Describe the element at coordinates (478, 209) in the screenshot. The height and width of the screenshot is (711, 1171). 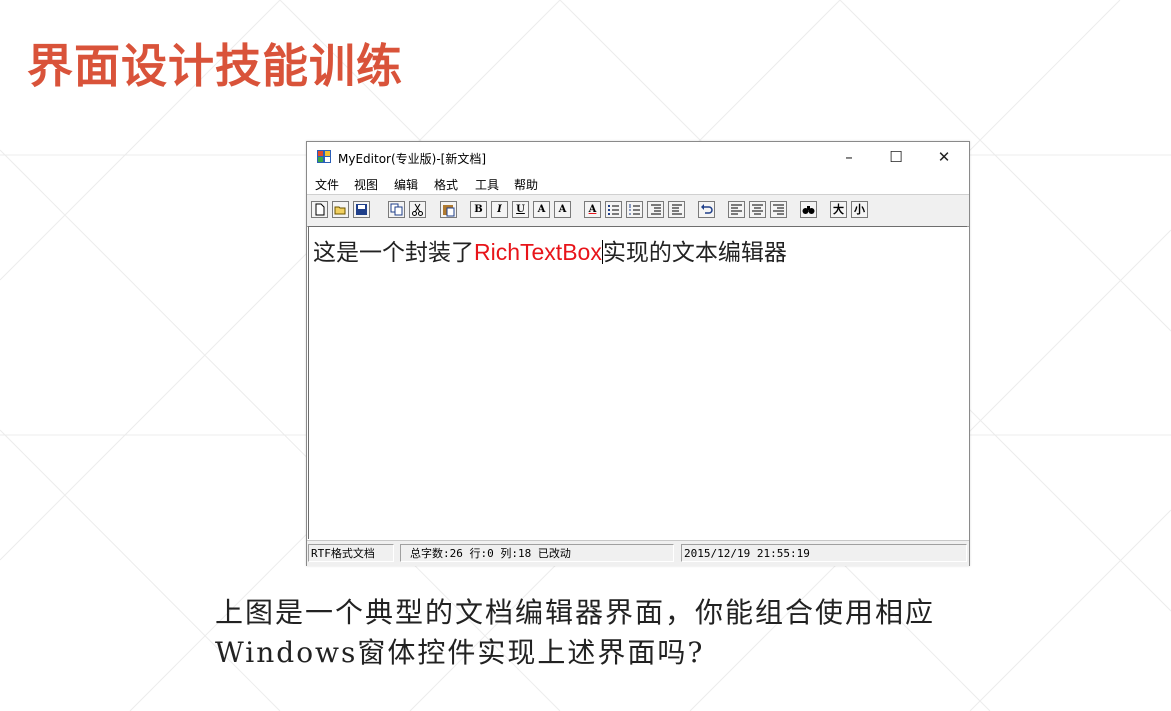
I see `bold-icon: B` at that location.